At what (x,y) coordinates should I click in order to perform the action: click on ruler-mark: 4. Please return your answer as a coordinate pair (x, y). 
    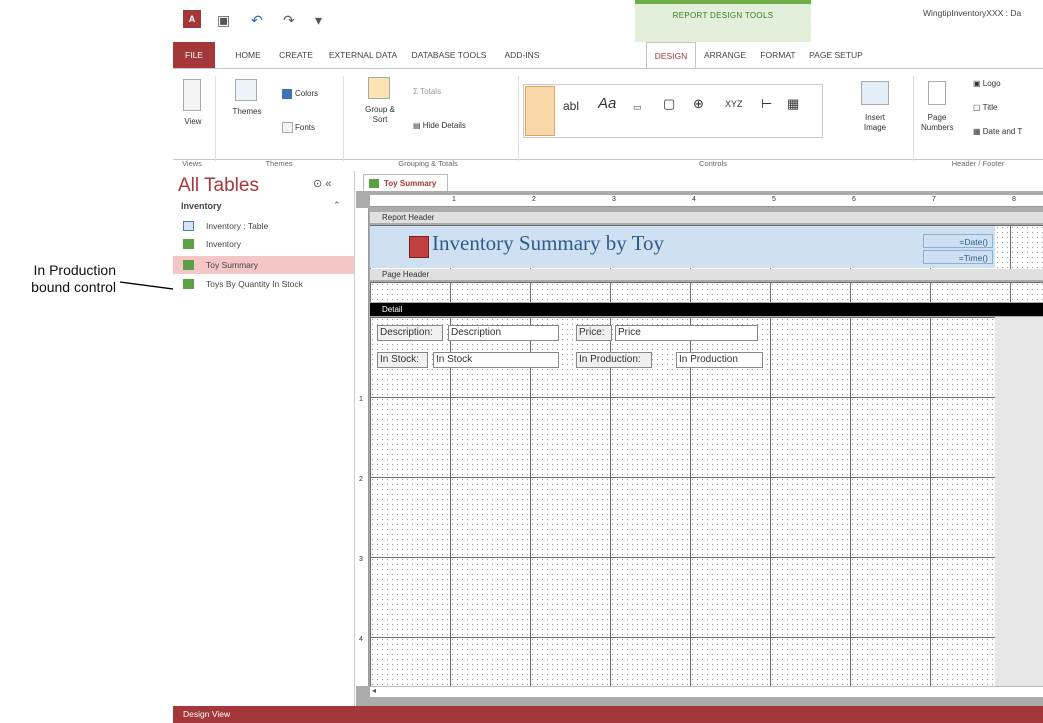
    Looking at the image, I should click on (361, 639).